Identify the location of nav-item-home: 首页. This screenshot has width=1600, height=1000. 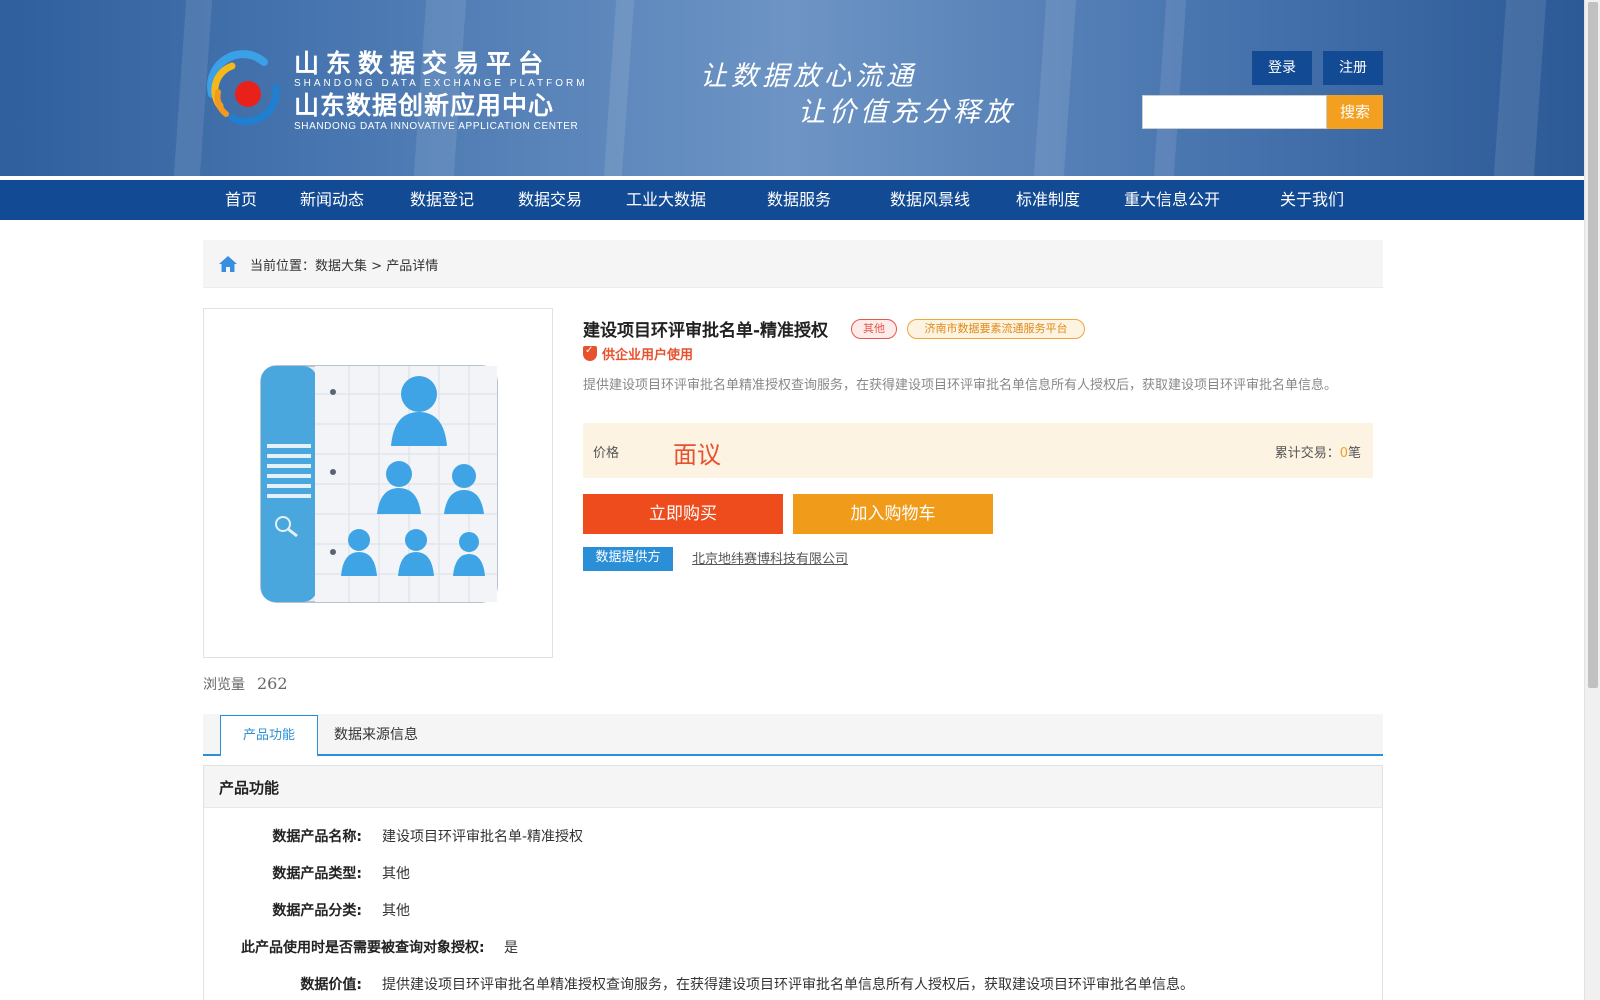
(241, 200).